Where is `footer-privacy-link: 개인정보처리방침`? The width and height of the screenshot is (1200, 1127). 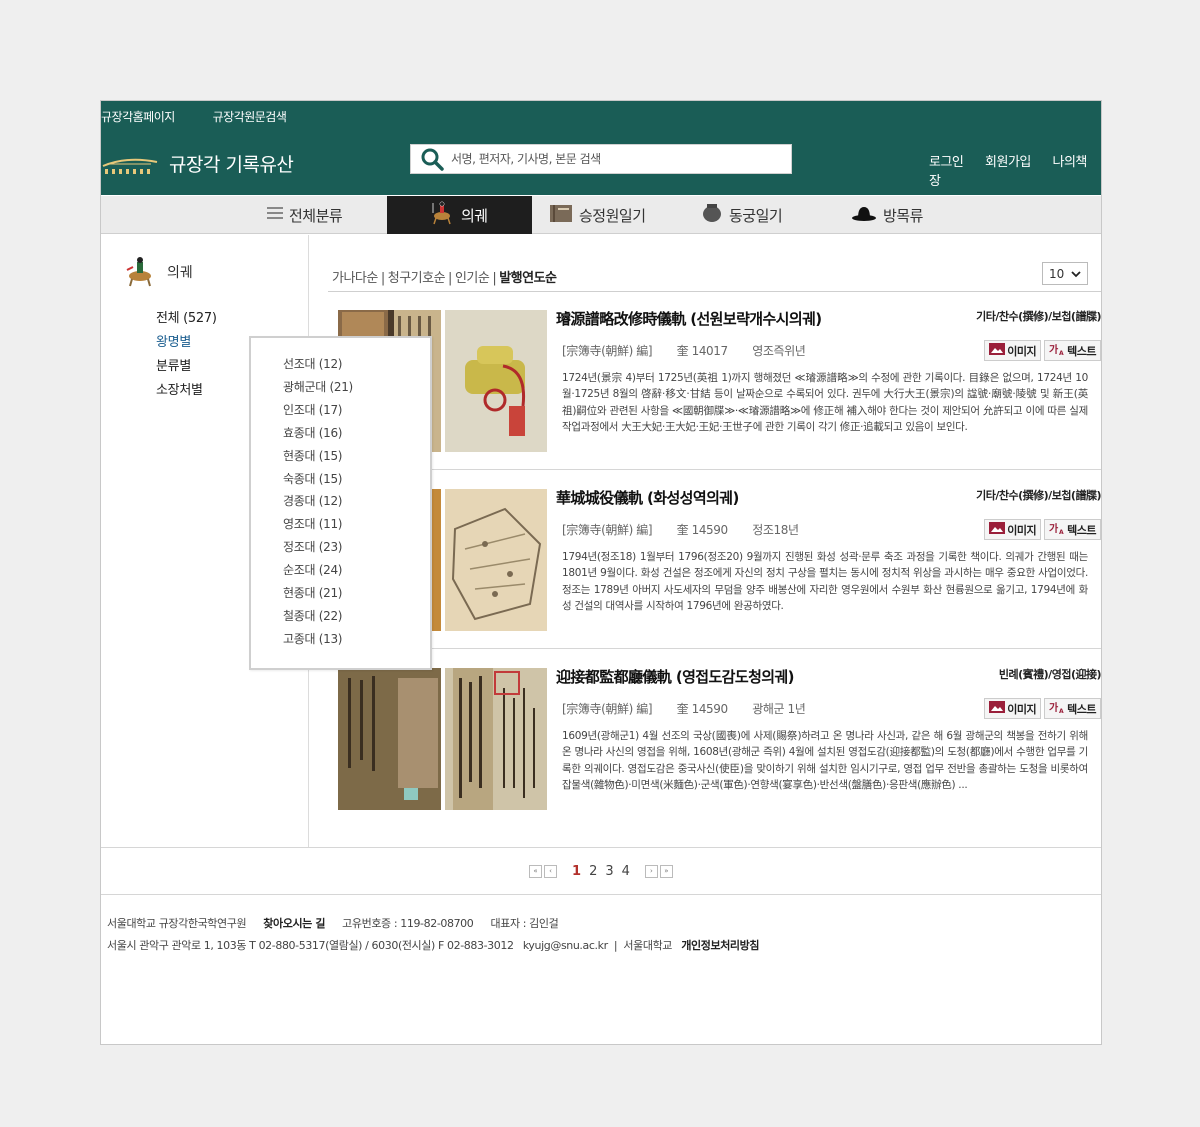
footer-privacy-link: 개인정보처리방침 is located at coordinates (720, 945).